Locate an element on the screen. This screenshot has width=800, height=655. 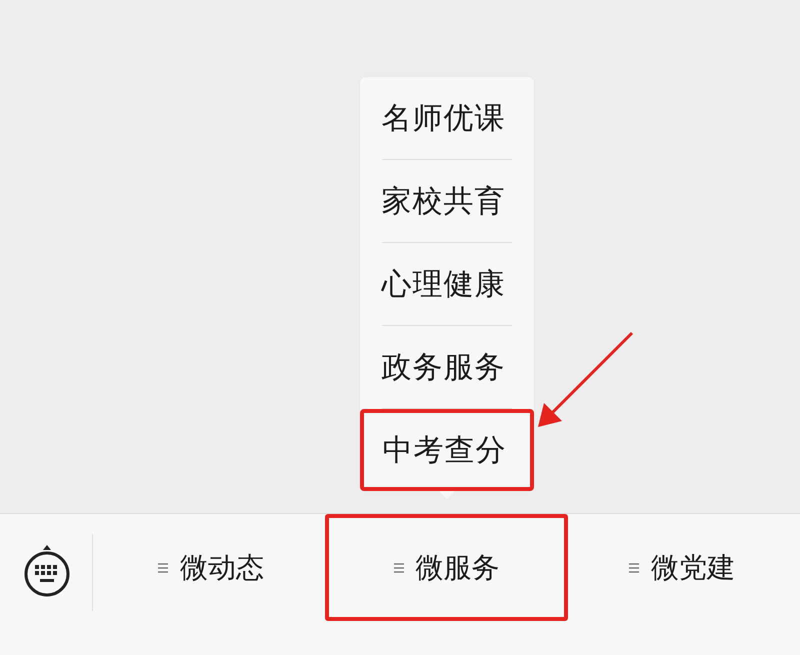
keyboard-icon is located at coordinates (47, 571).